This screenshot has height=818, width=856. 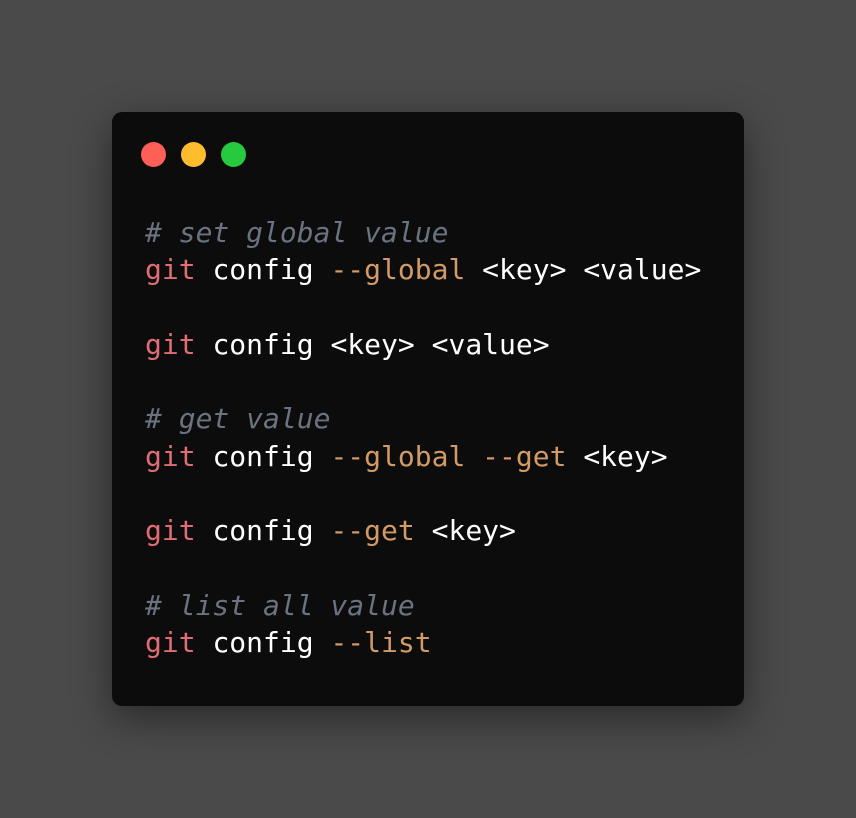 I want to click on code-line-5-blank, so click(x=423, y=381).